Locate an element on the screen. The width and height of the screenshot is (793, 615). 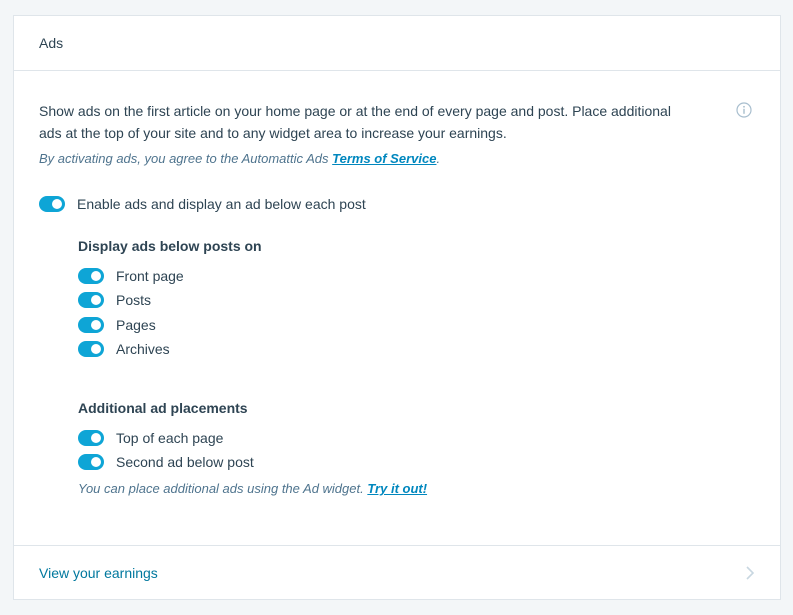
pages-label: Pages is located at coordinates (136, 325).